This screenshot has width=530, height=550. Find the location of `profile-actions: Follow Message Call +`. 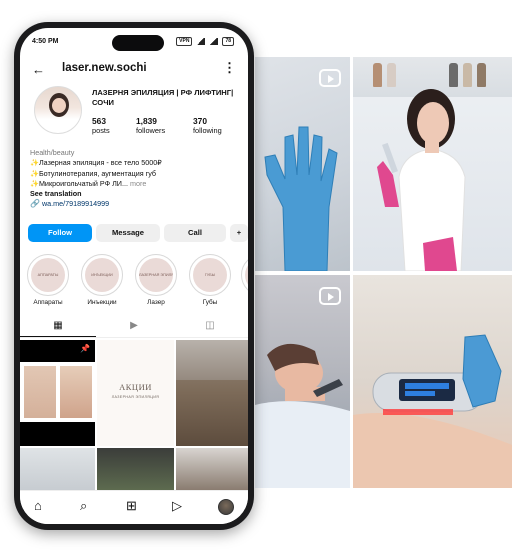

profile-actions: Follow Message Call + is located at coordinates (138, 233).